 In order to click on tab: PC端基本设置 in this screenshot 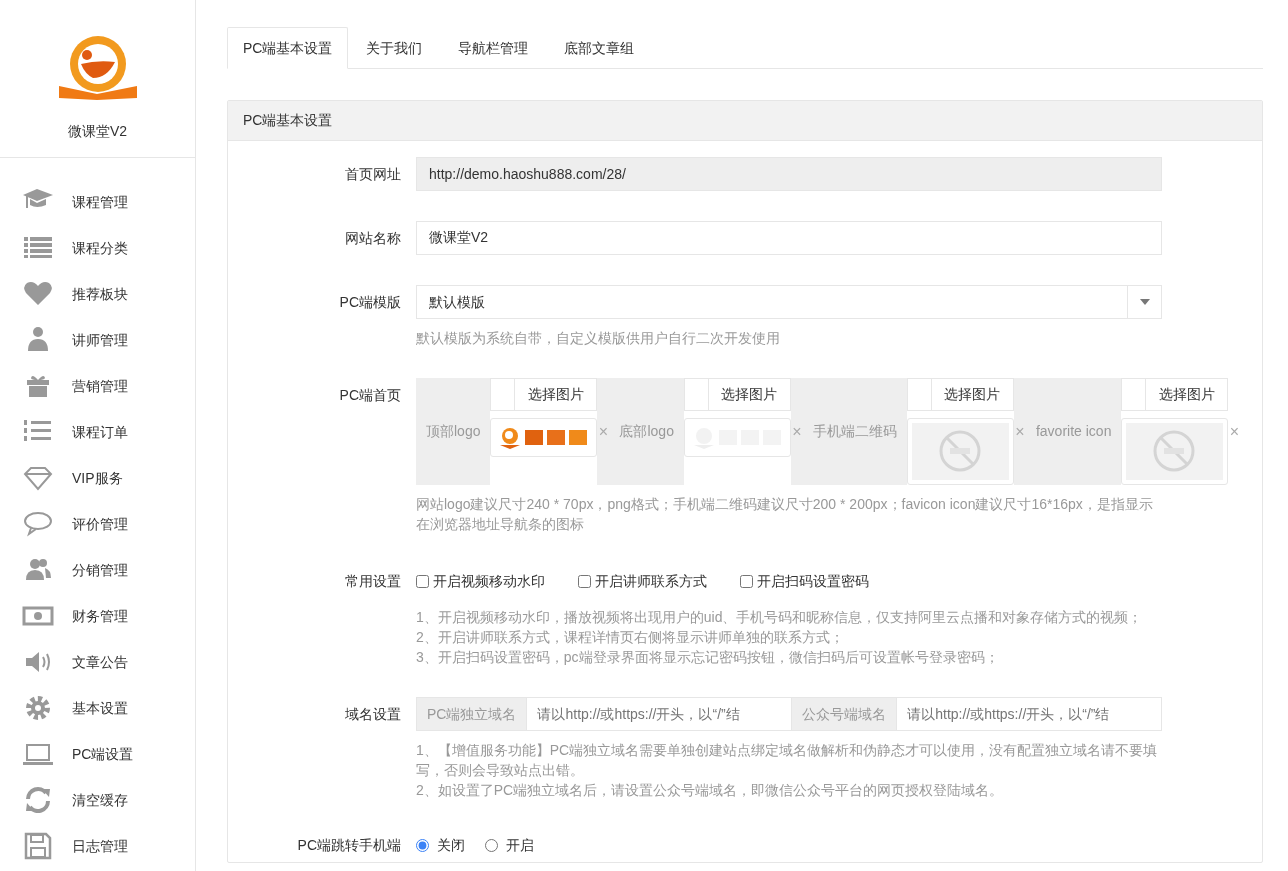, I will do `click(288, 48)`.